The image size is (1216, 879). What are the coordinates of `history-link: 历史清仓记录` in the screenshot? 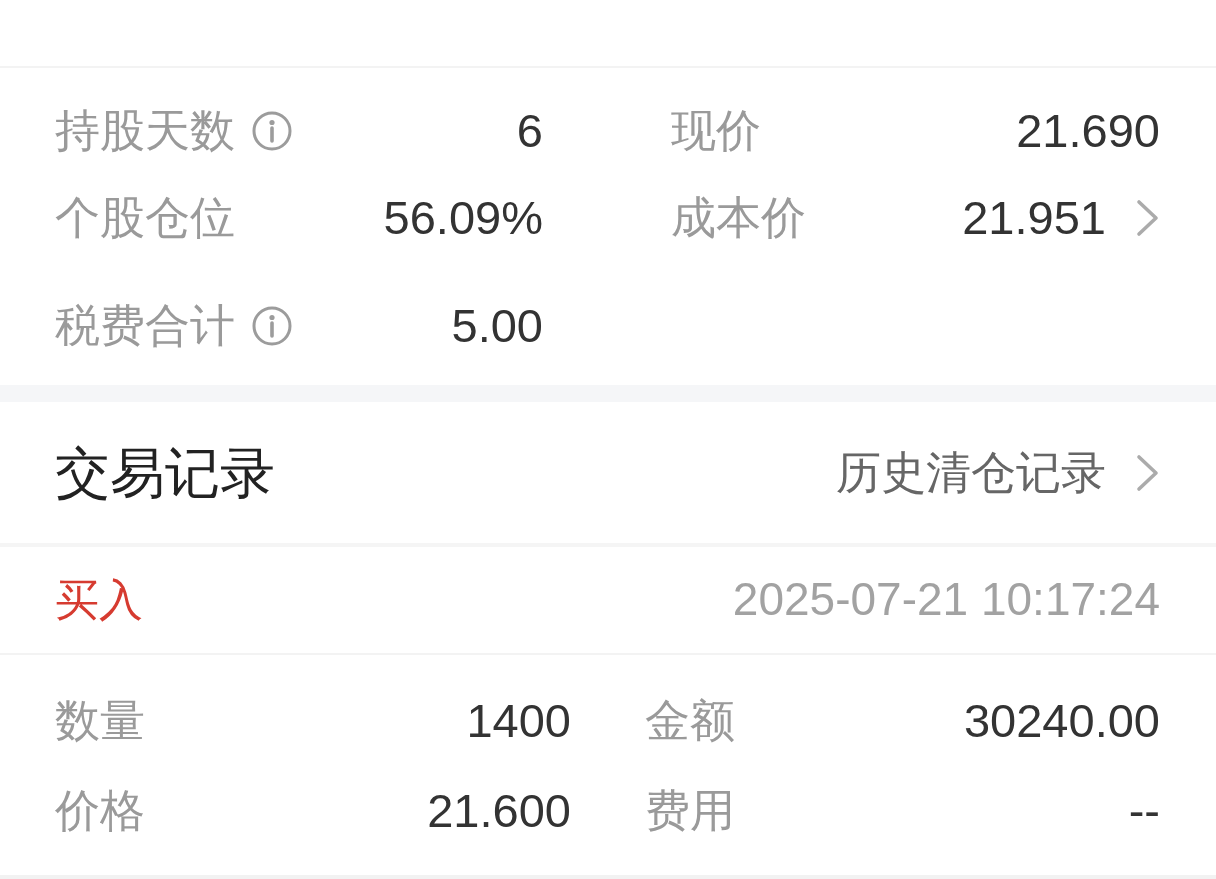 It's located at (998, 472).